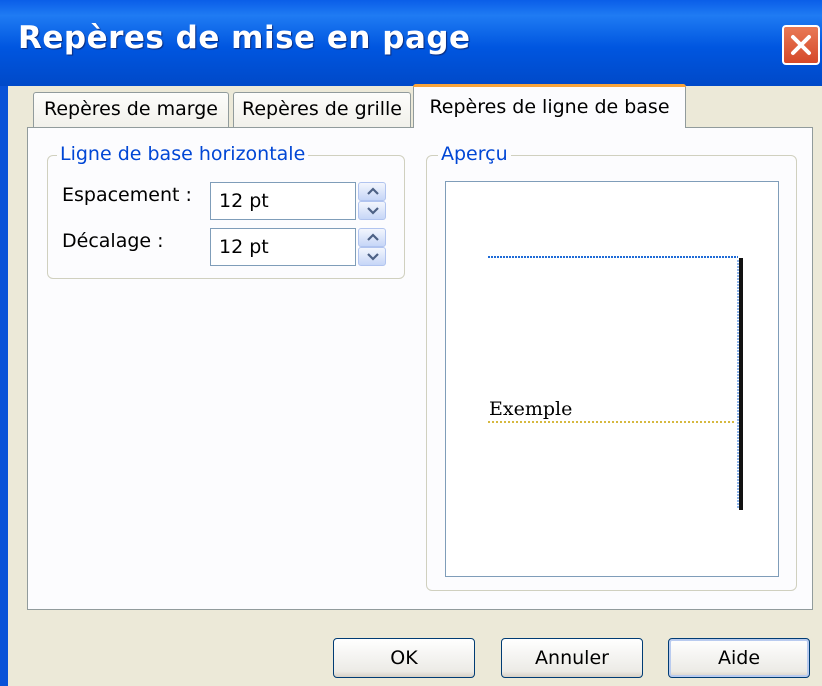 The image size is (822, 686). I want to click on title-bar: Repères de mise en page, so click(411, 43).